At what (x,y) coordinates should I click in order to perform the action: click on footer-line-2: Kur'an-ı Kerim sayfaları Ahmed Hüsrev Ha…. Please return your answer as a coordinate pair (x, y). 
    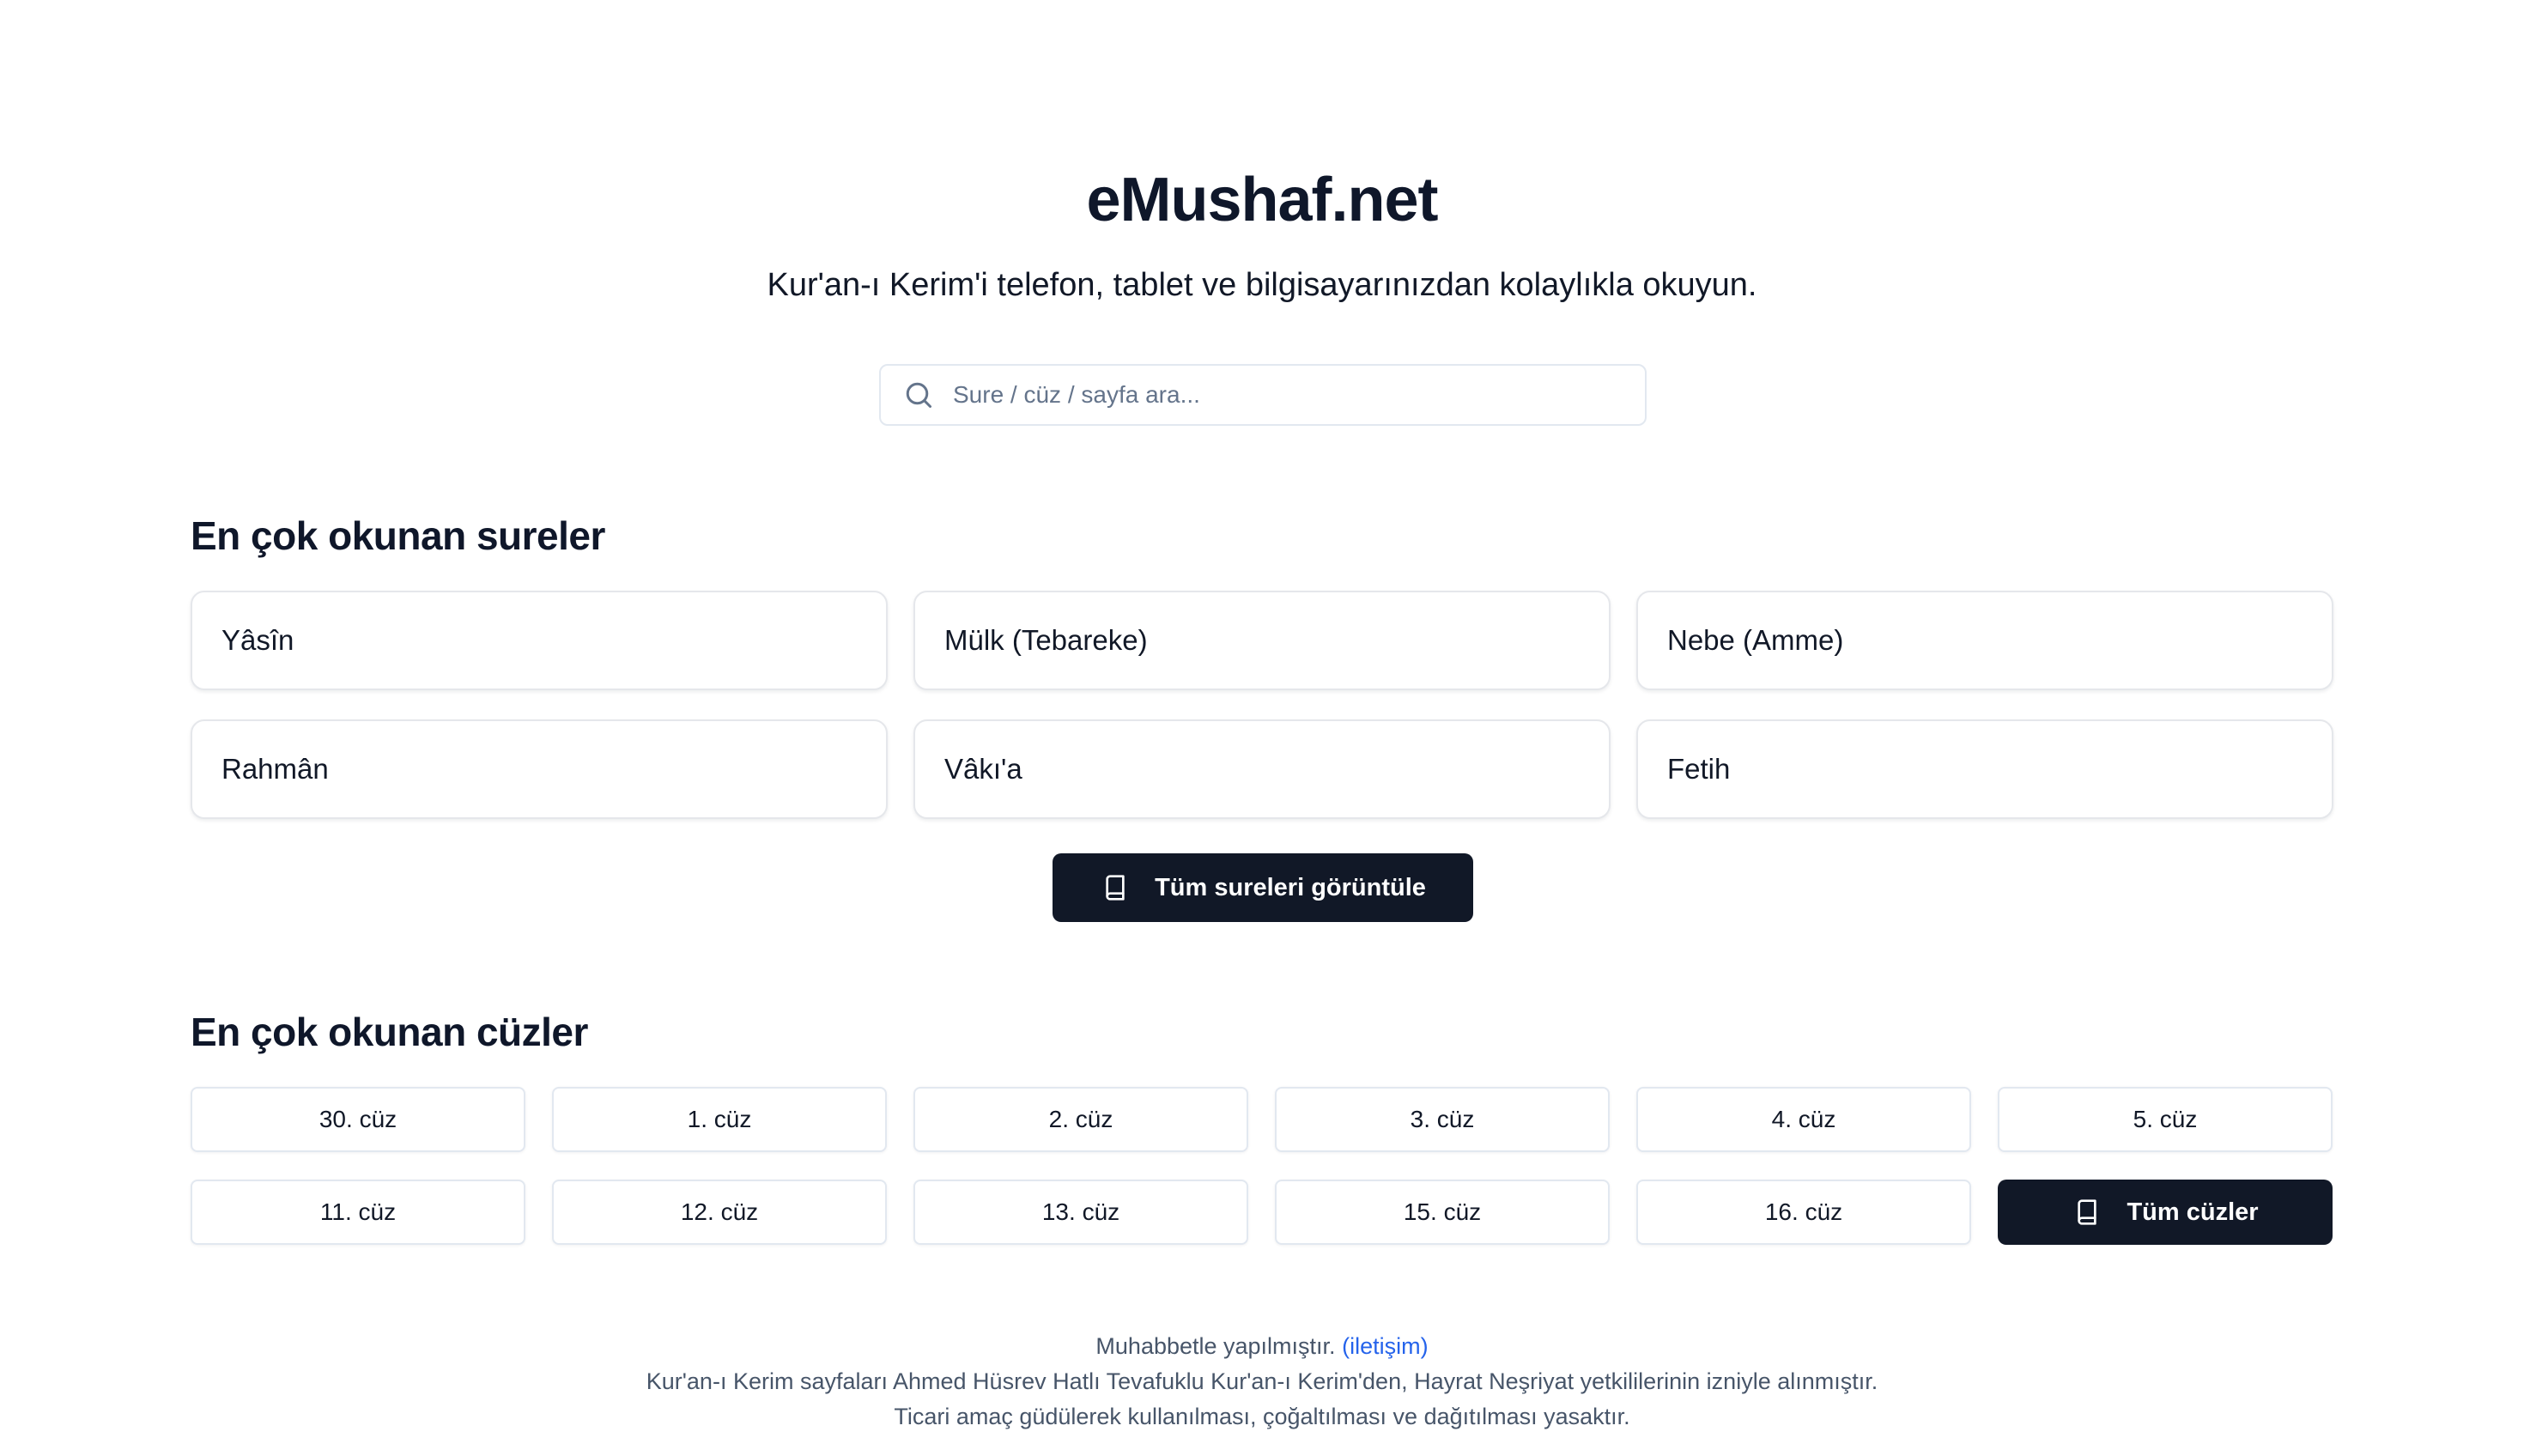
    Looking at the image, I should click on (1262, 1381).